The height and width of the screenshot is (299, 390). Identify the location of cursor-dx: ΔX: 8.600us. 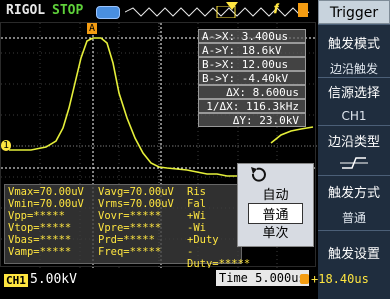
(252, 92).